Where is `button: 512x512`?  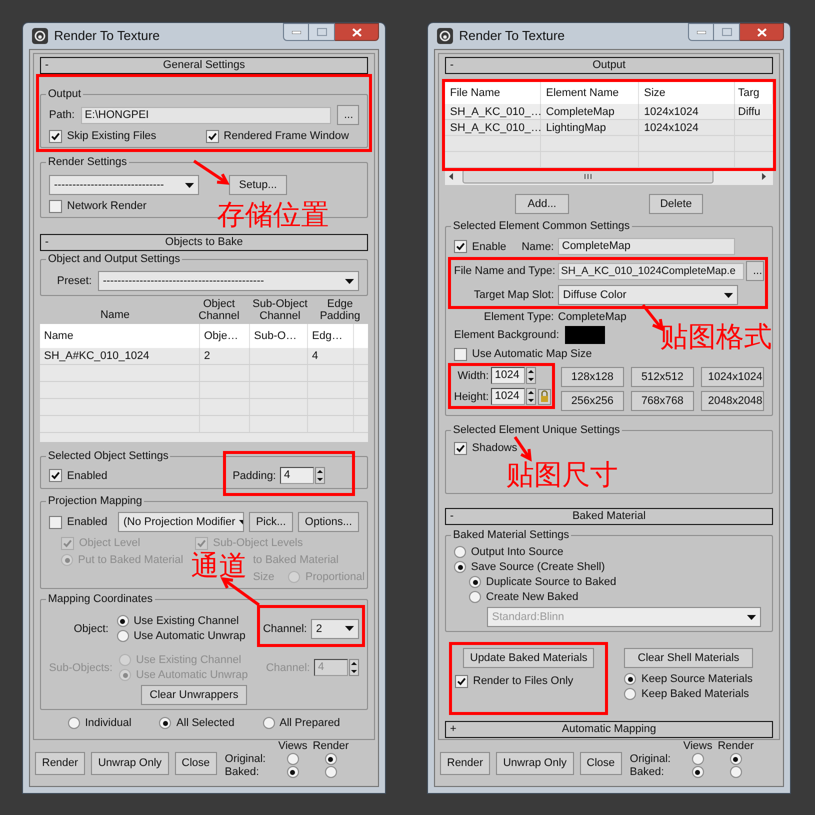
button: 512x512 is located at coordinates (662, 377).